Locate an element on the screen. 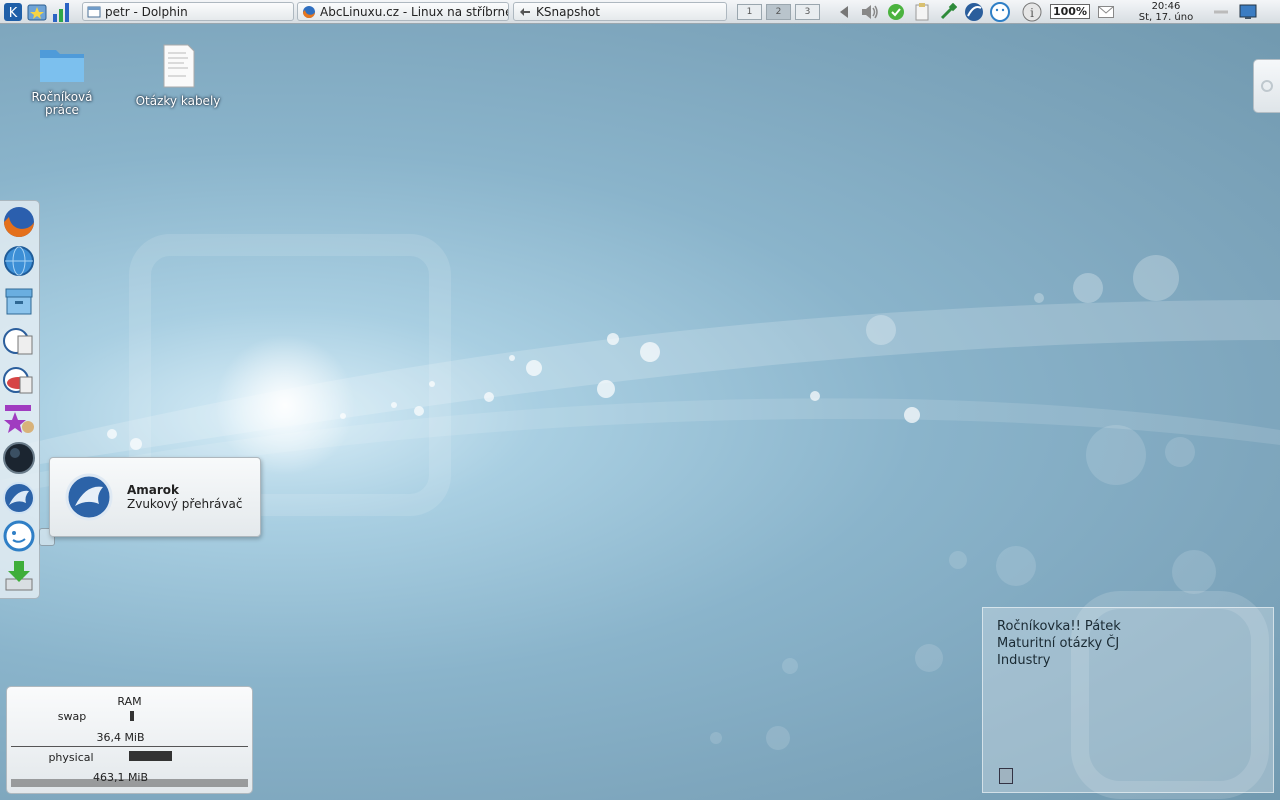 This screenshot has height=800, width=1280. chat-status-icon is located at coordinates (1000, 11).